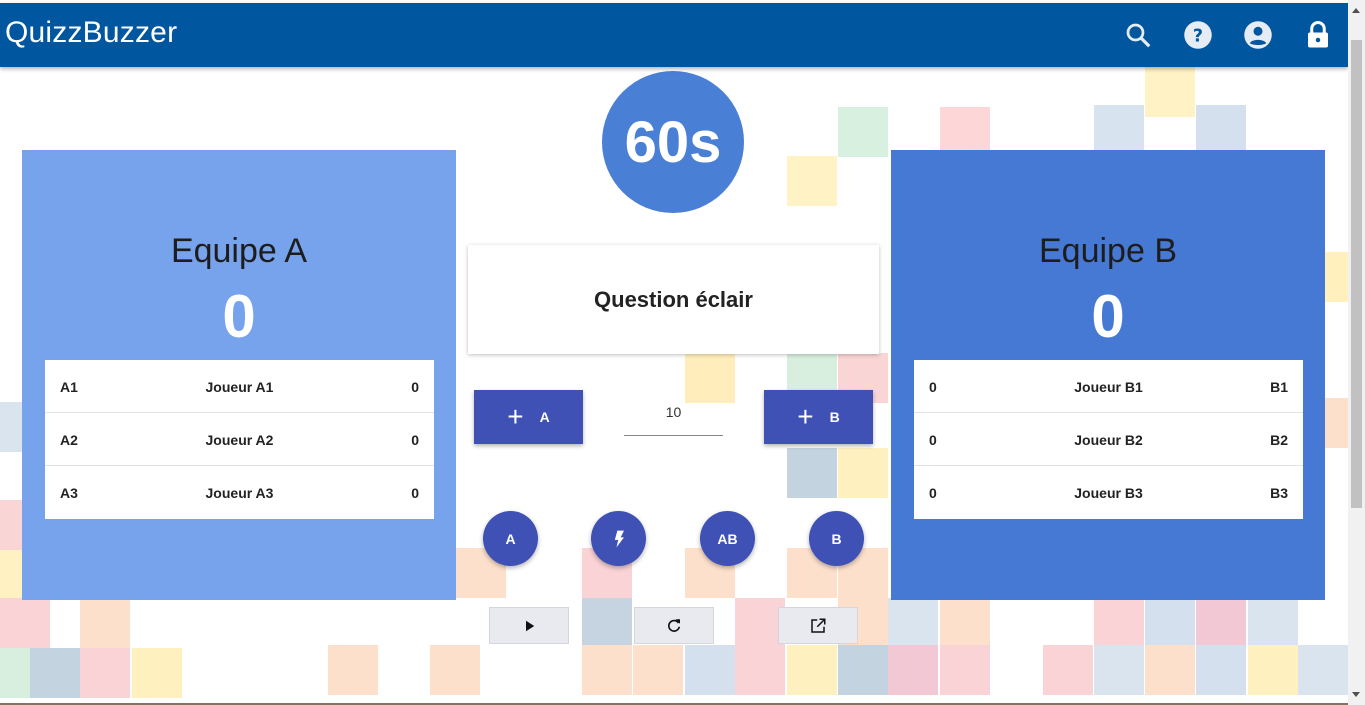 The height and width of the screenshot is (705, 1365). What do you see at coordinates (673, 142) in the screenshot?
I see `countdown-timer: 60s` at bounding box center [673, 142].